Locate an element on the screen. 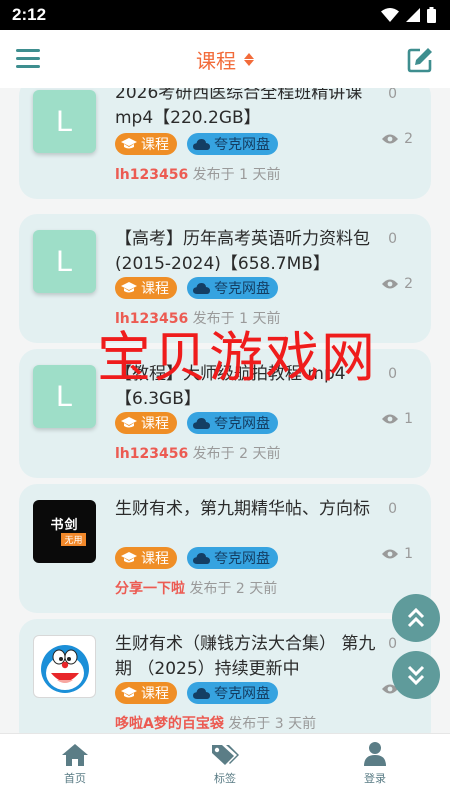  post-meta: lh123456 发布于 1 天前 is located at coordinates (197, 174).